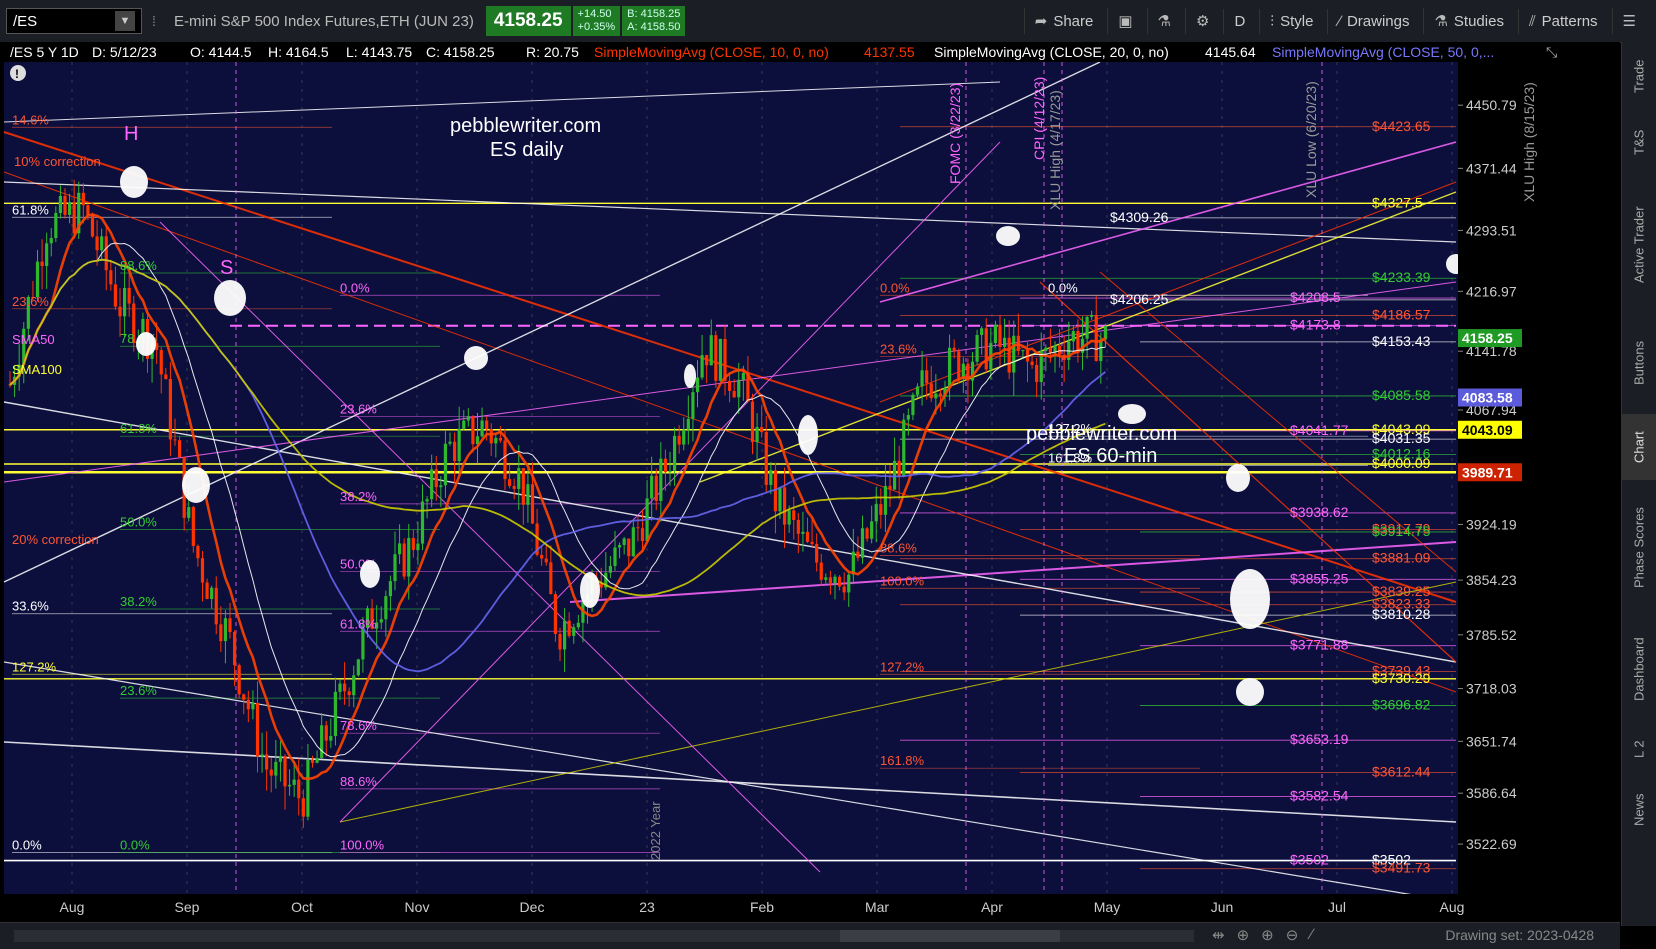 This screenshot has width=1656, height=949. I want to click on tab-trade: Trade, so click(1639, 76).